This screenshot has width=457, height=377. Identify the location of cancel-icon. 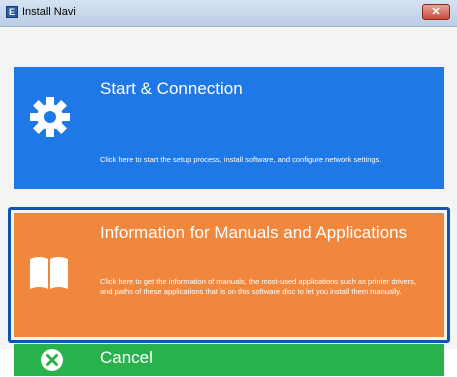
(52, 360).